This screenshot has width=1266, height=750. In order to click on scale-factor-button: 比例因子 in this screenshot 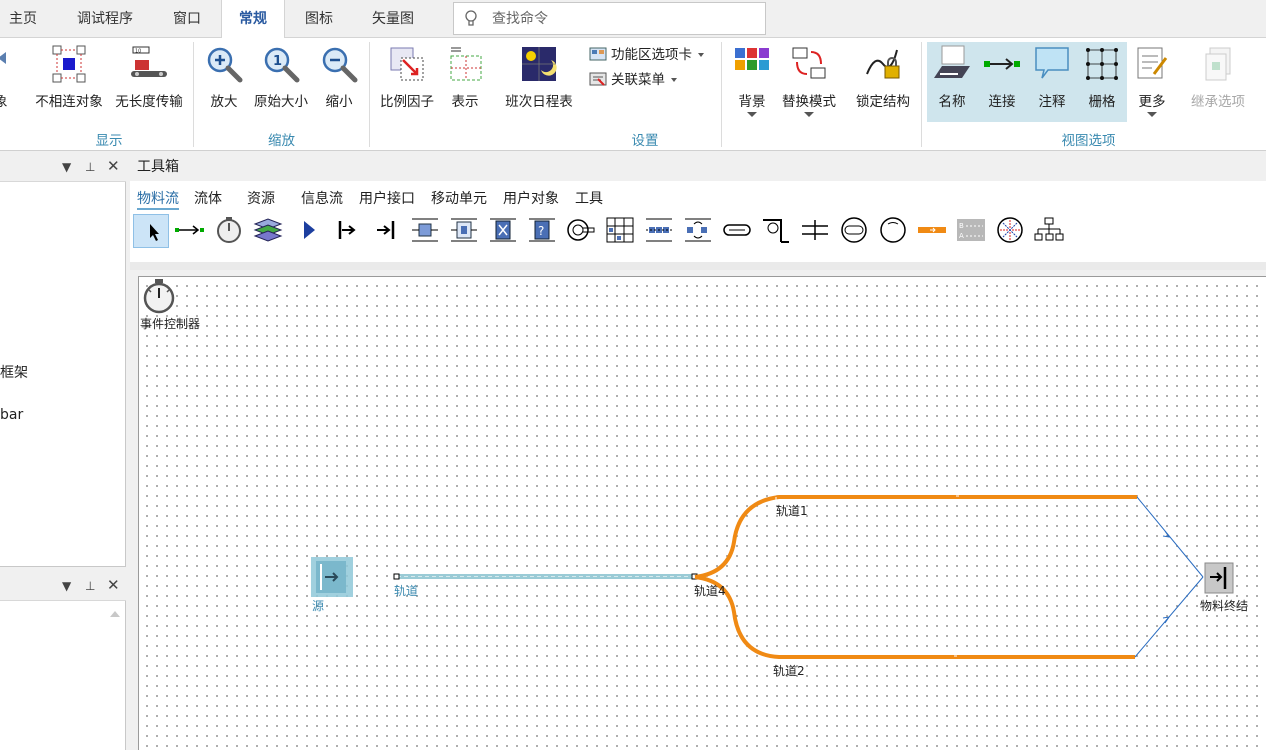, I will do `click(407, 82)`.